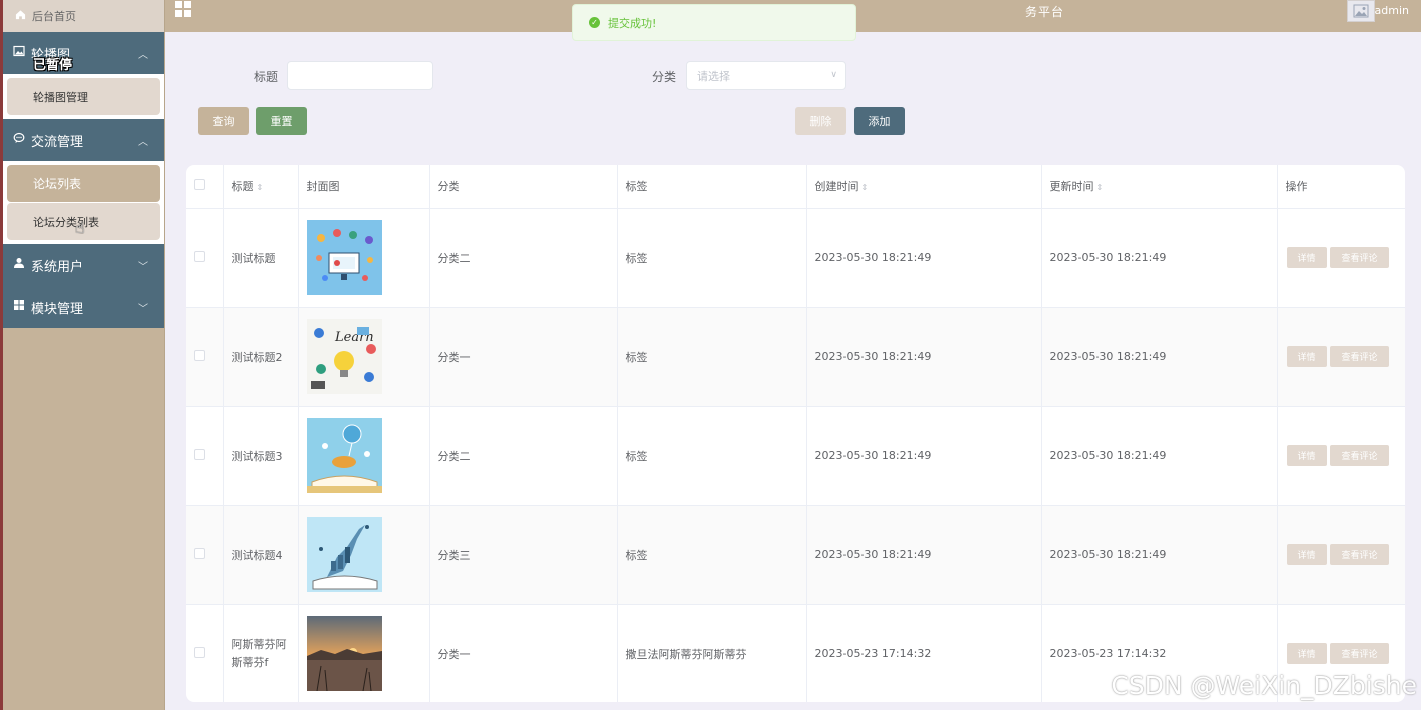 This screenshot has width=1421, height=710. Describe the element at coordinates (57, 309) in the screenshot. I see `sidebar-group-label: 模块管理` at that location.